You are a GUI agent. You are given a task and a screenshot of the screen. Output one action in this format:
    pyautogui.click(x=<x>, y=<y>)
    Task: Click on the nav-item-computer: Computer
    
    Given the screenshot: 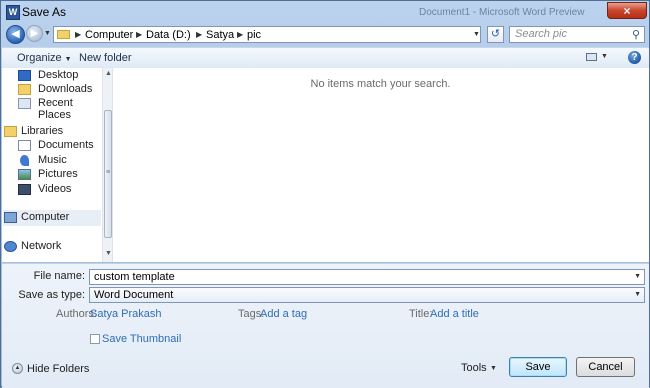 What is the action you would take?
    pyautogui.click(x=52, y=218)
    